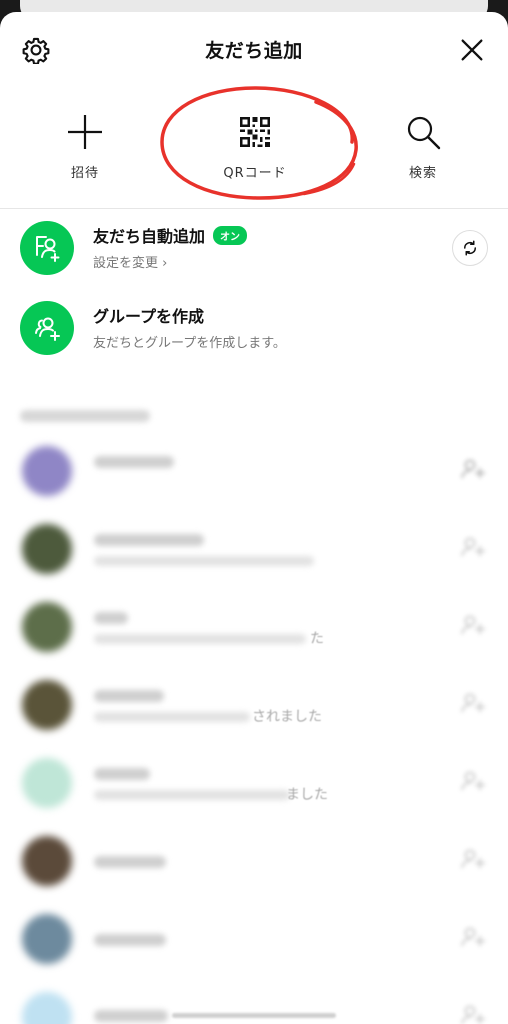 The height and width of the screenshot is (1024, 508). What do you see at coordinates (170, 261) in the screenshot?
I see `change-settings-link: 設定を変更 ›` at bounding box center [170, 261].